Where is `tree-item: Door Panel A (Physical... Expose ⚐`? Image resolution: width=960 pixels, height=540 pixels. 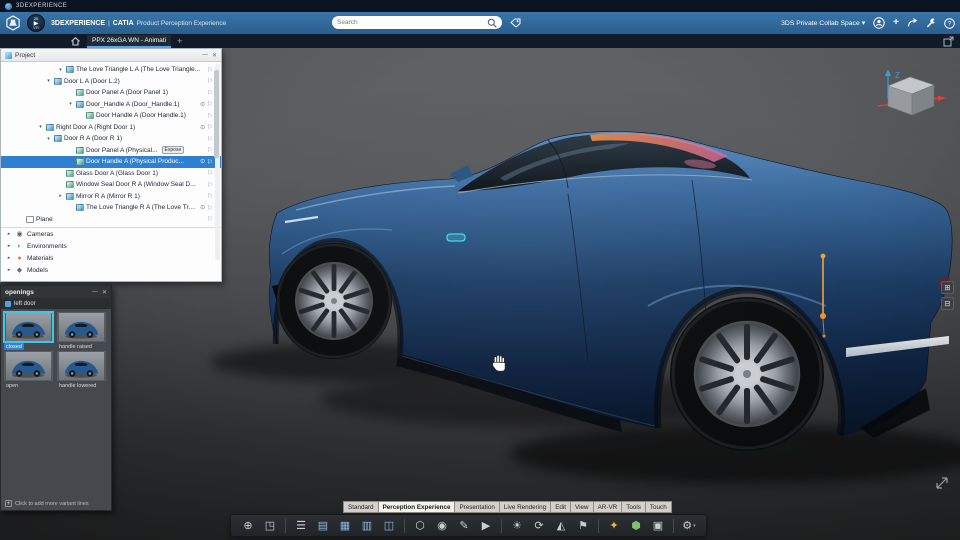
tree-item: Door Panel A (Physical... Expose ⚐ is located at coordinates (111, 151).